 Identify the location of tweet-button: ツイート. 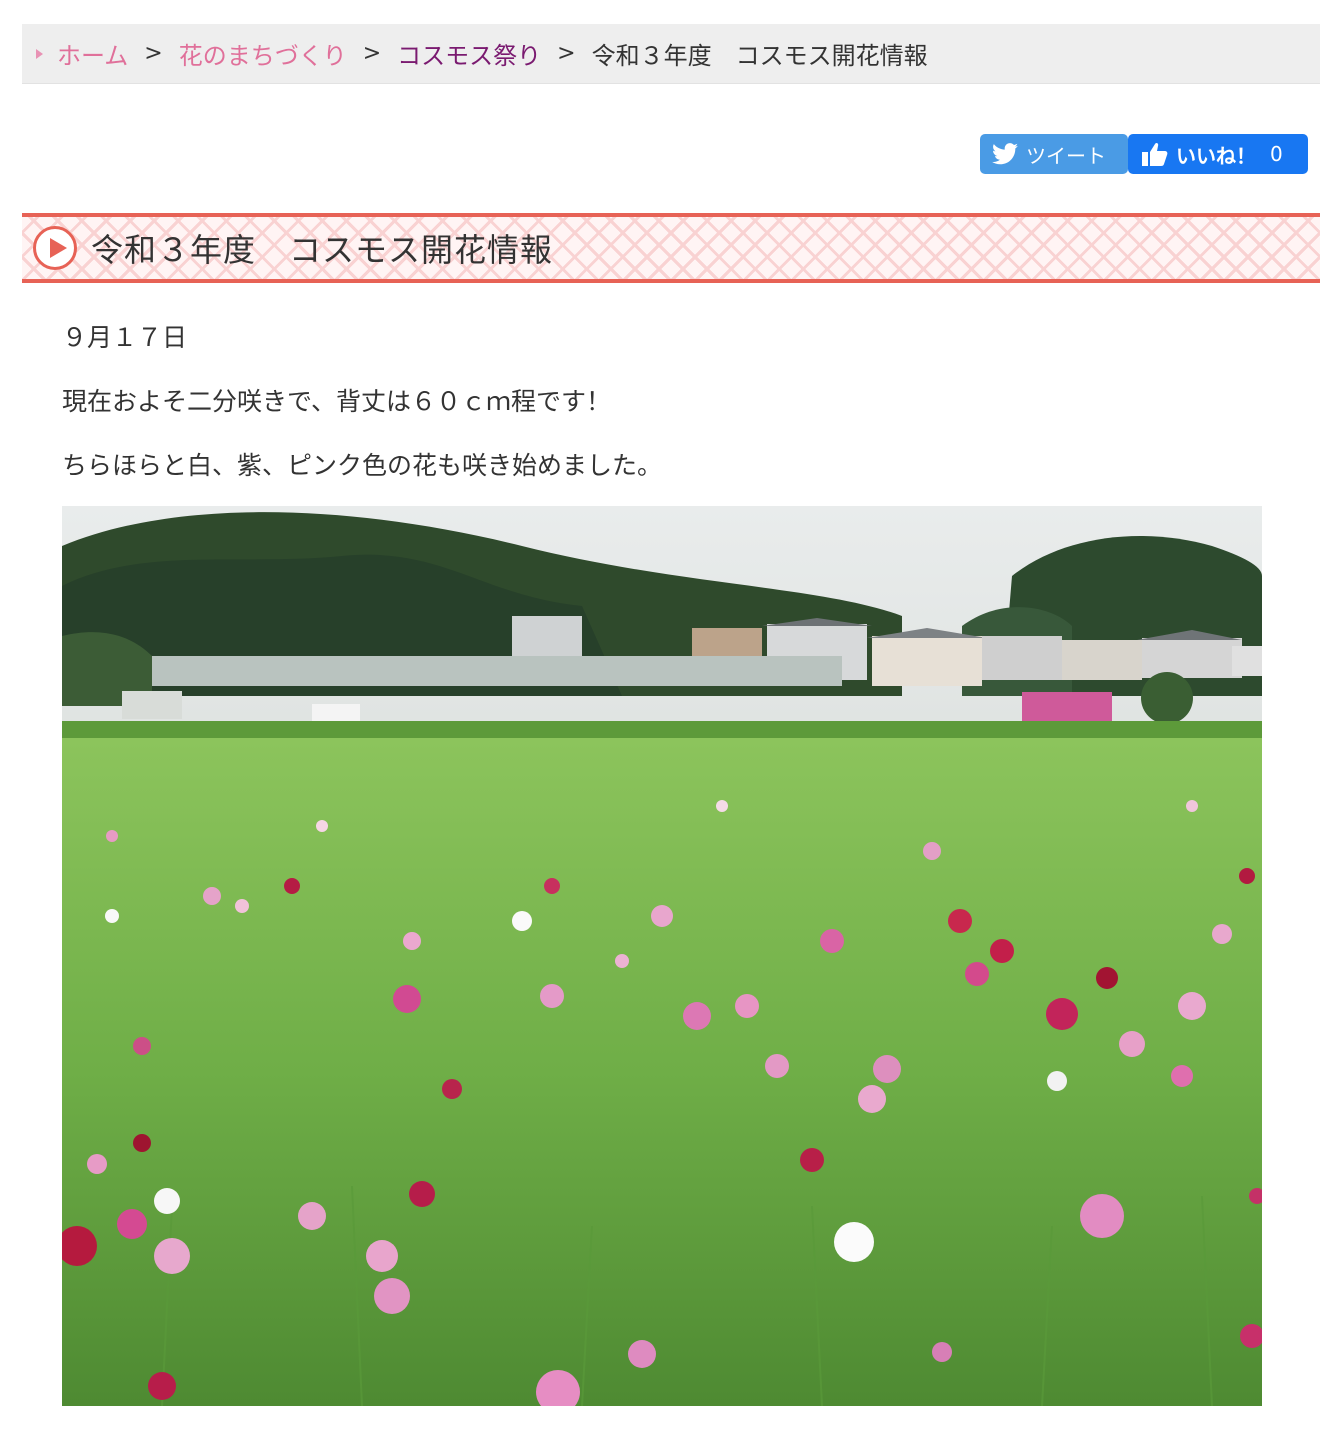
(1054, 154).